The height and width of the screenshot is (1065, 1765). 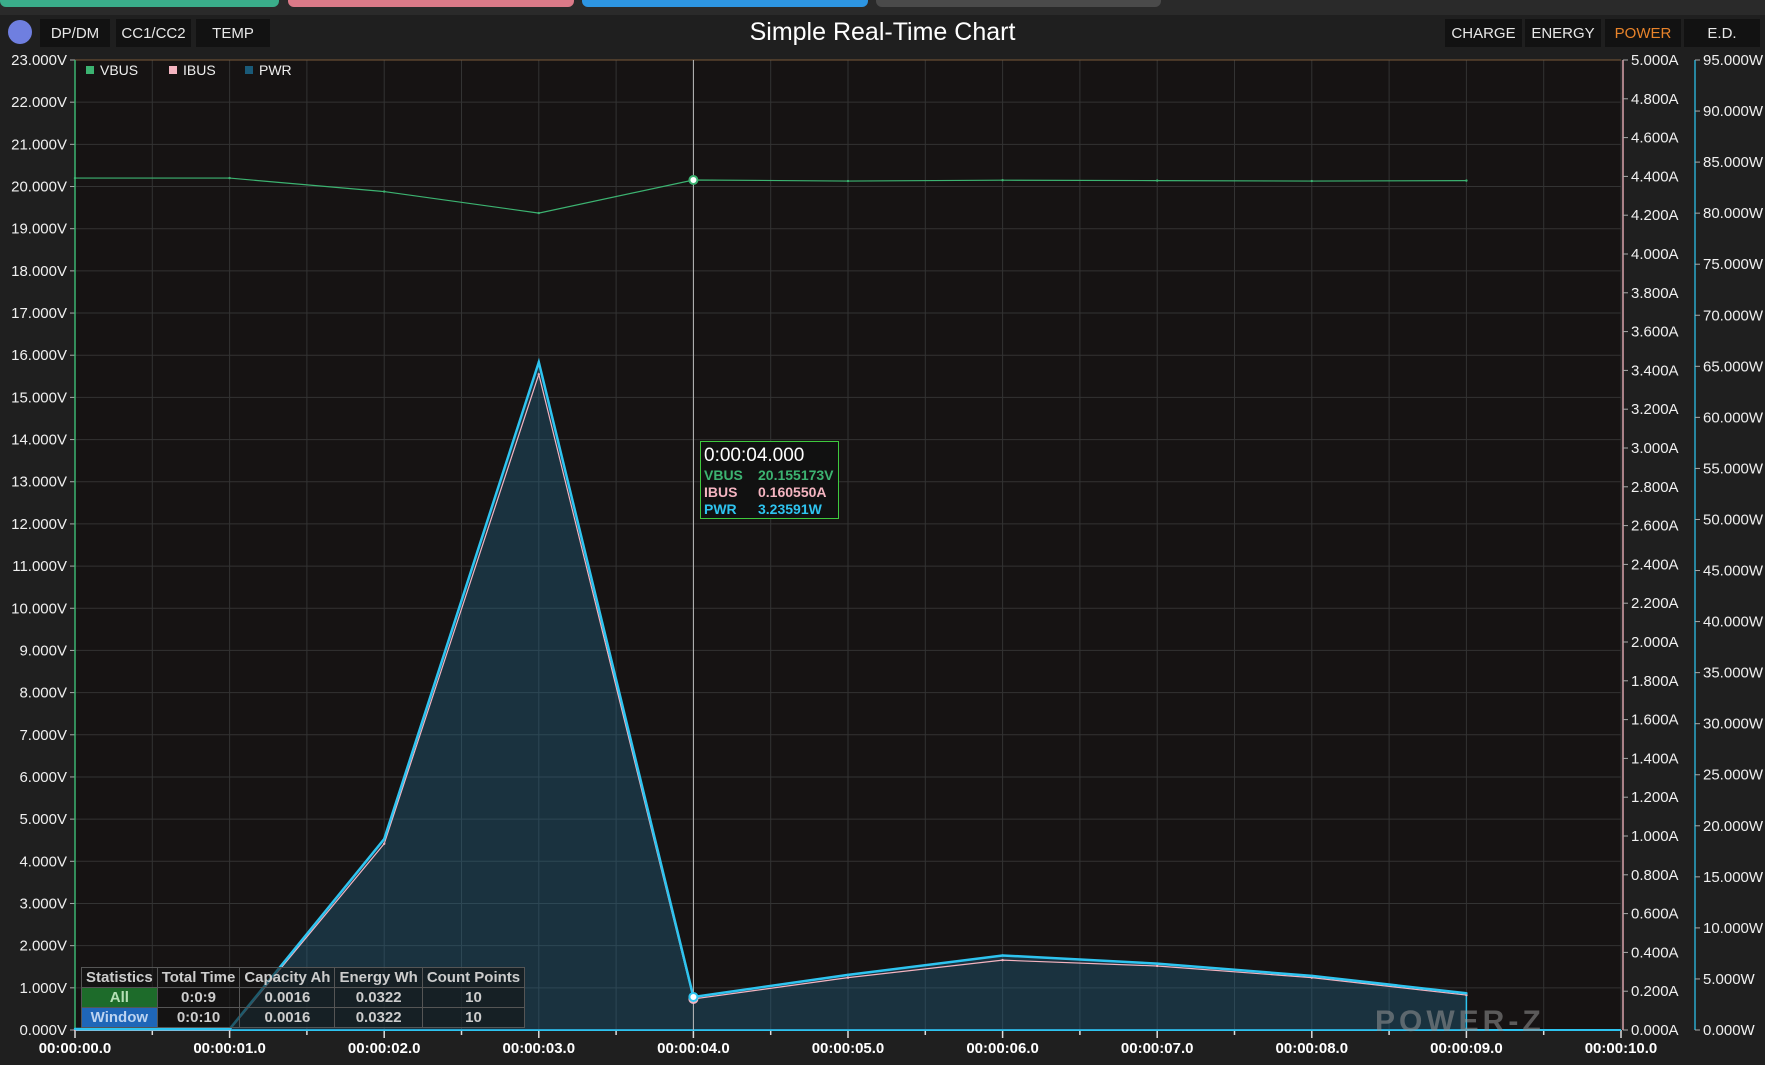 What do you see at coordinates (1655, 448) in the screenshot?
I see `y-current-tick-label: 3.000A` at bounding box center [1655, 448].